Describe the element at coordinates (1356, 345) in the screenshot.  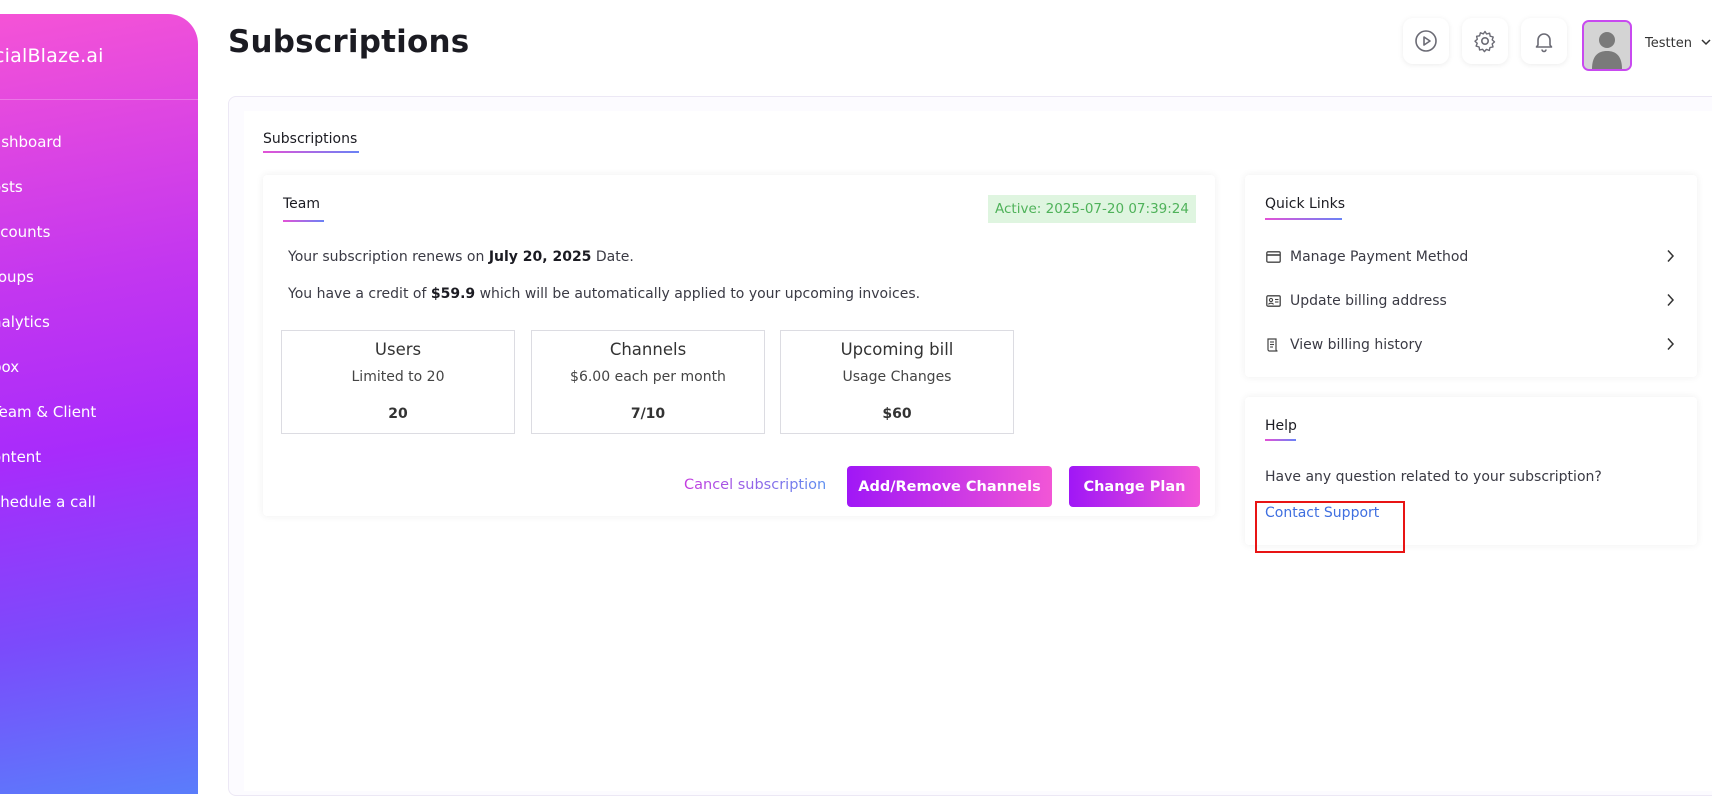
I see `quick-link-label: View billing history` at that location.